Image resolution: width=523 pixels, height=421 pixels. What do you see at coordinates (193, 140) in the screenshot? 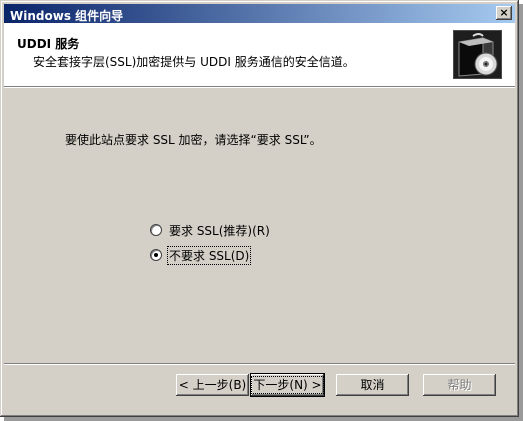
I see `instruction-text: 要使此站点要求 SSL 加密，请选择“要求 SSL”。` at bounding box center [193, 140].